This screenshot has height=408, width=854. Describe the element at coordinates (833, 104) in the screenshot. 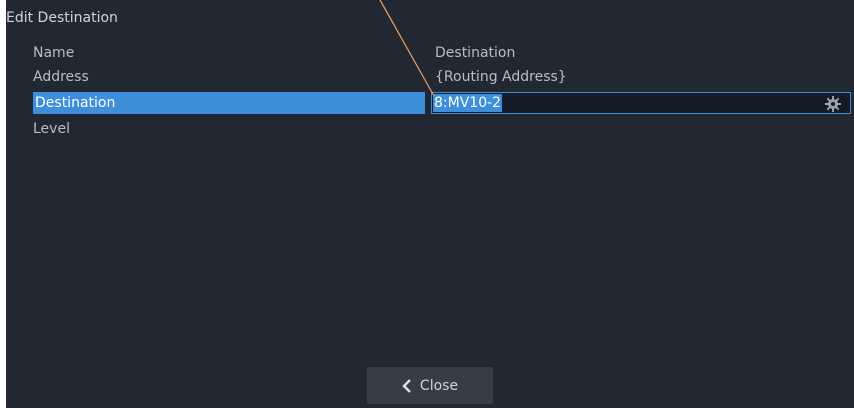

I see `gear-icon` at that location.